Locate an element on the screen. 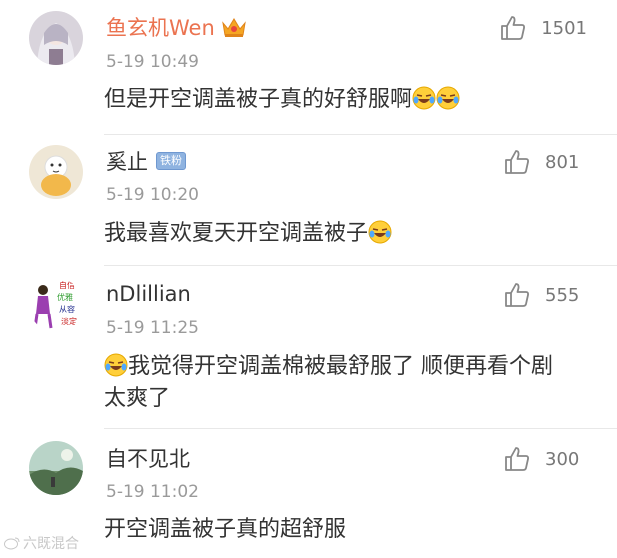  watermark-text: 六既混合 is located at coordinates (51, 544).